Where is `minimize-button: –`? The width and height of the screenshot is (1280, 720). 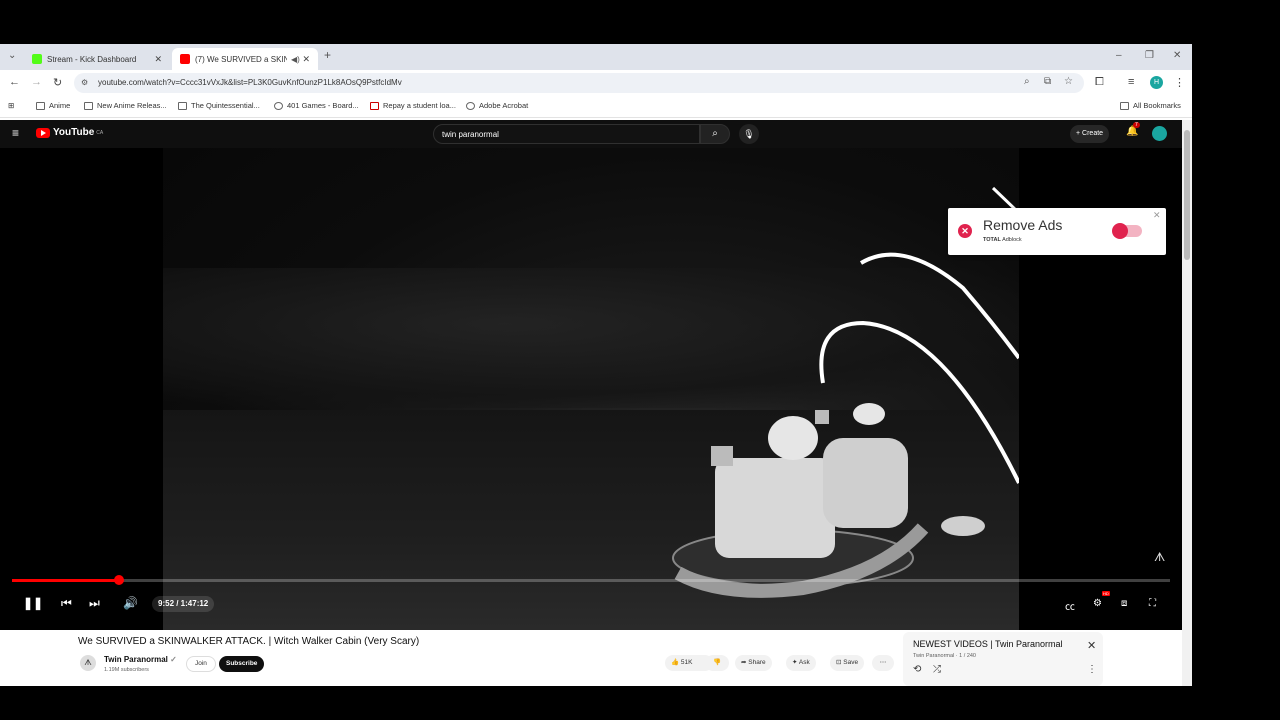
minimize-button: – is located at coordinates (1119, 55).